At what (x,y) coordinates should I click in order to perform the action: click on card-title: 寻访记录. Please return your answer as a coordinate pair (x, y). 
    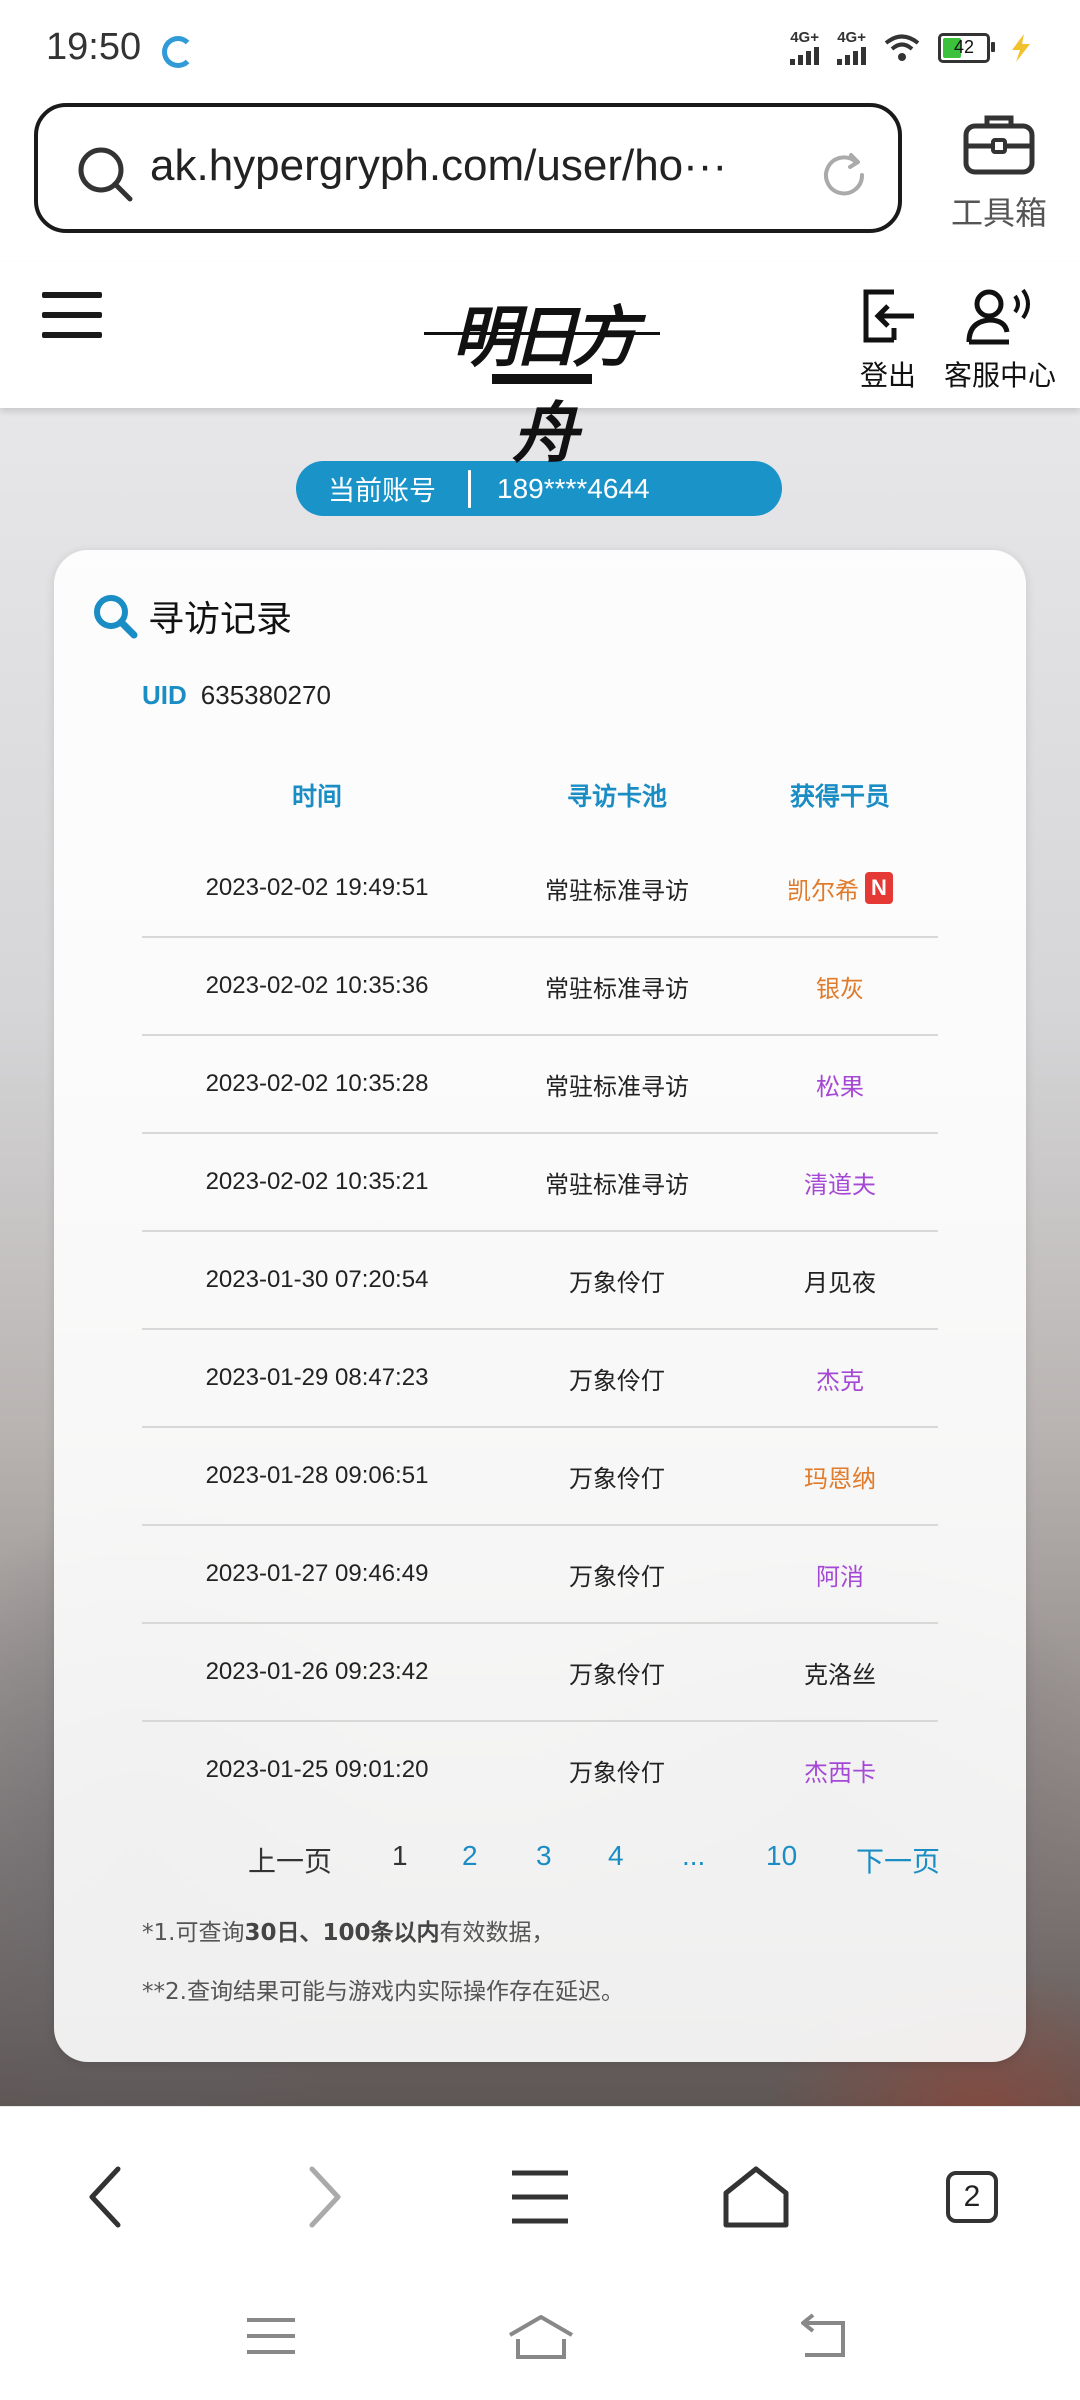
    Looking at the image, I should click on (192, 616).